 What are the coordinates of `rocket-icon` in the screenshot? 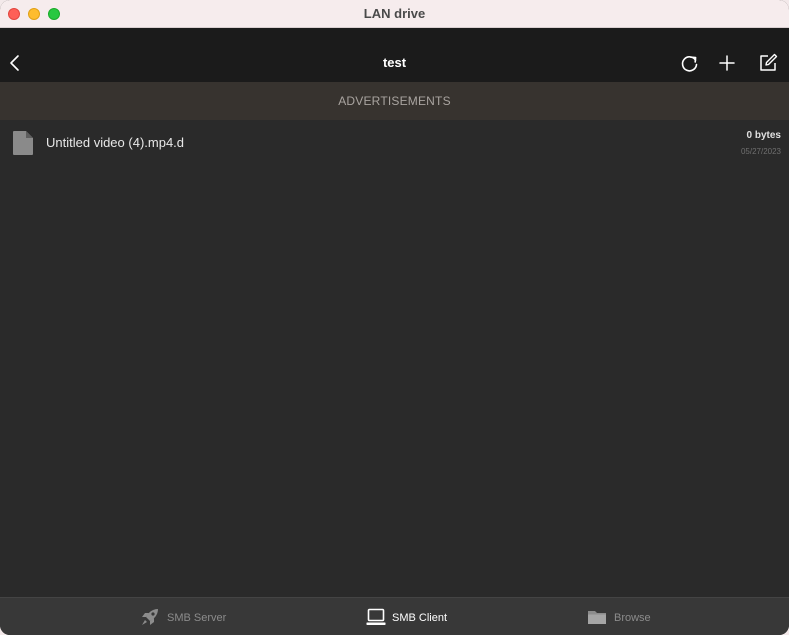 It's located at (150, 617).